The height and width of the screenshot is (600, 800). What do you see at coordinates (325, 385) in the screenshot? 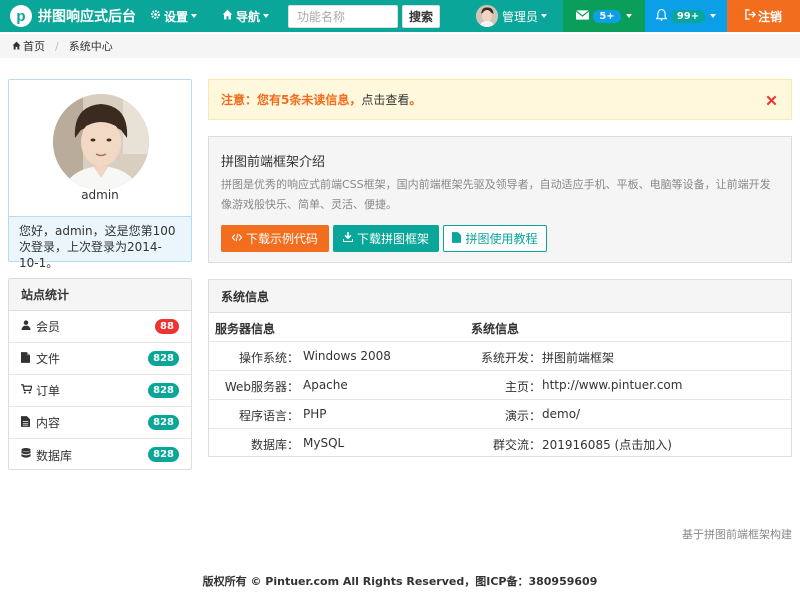
I see `row-value: Apache` at bounding box center [325, 385].